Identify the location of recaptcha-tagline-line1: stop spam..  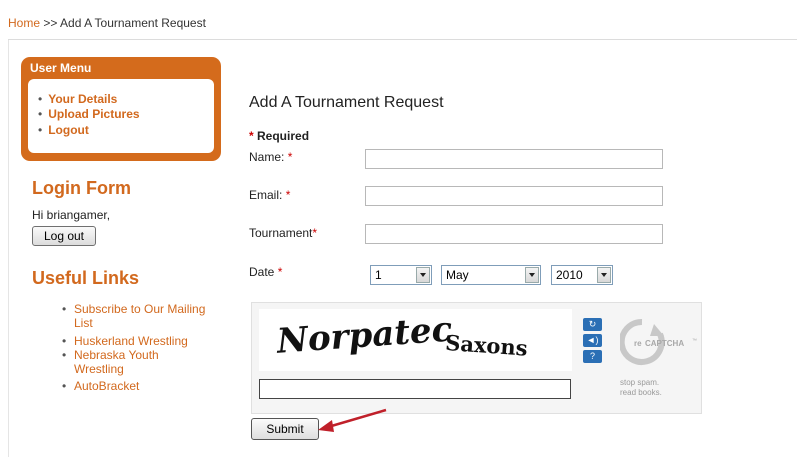
(640, 382).